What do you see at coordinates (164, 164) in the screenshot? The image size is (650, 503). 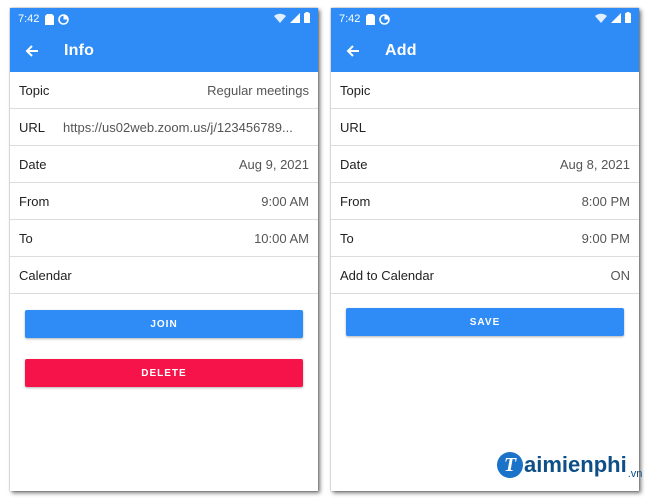 I see `date-row: Date Aug 9, 2021` at bounding box center [164, 164].